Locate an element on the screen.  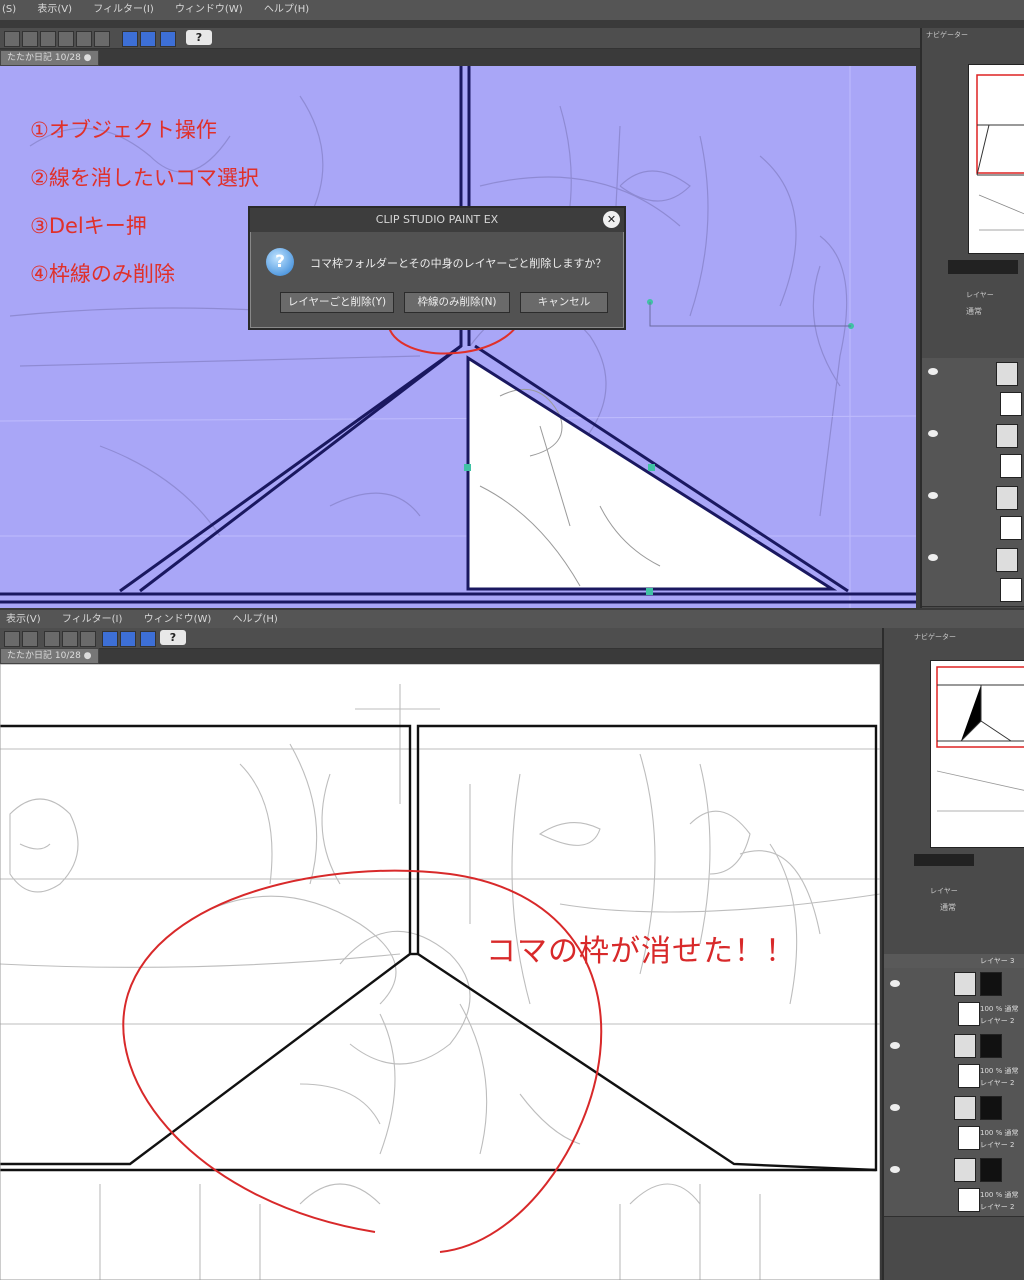
dialog-title: CLIP STUDIO PAINT EX is located at coordinates (437, 220).